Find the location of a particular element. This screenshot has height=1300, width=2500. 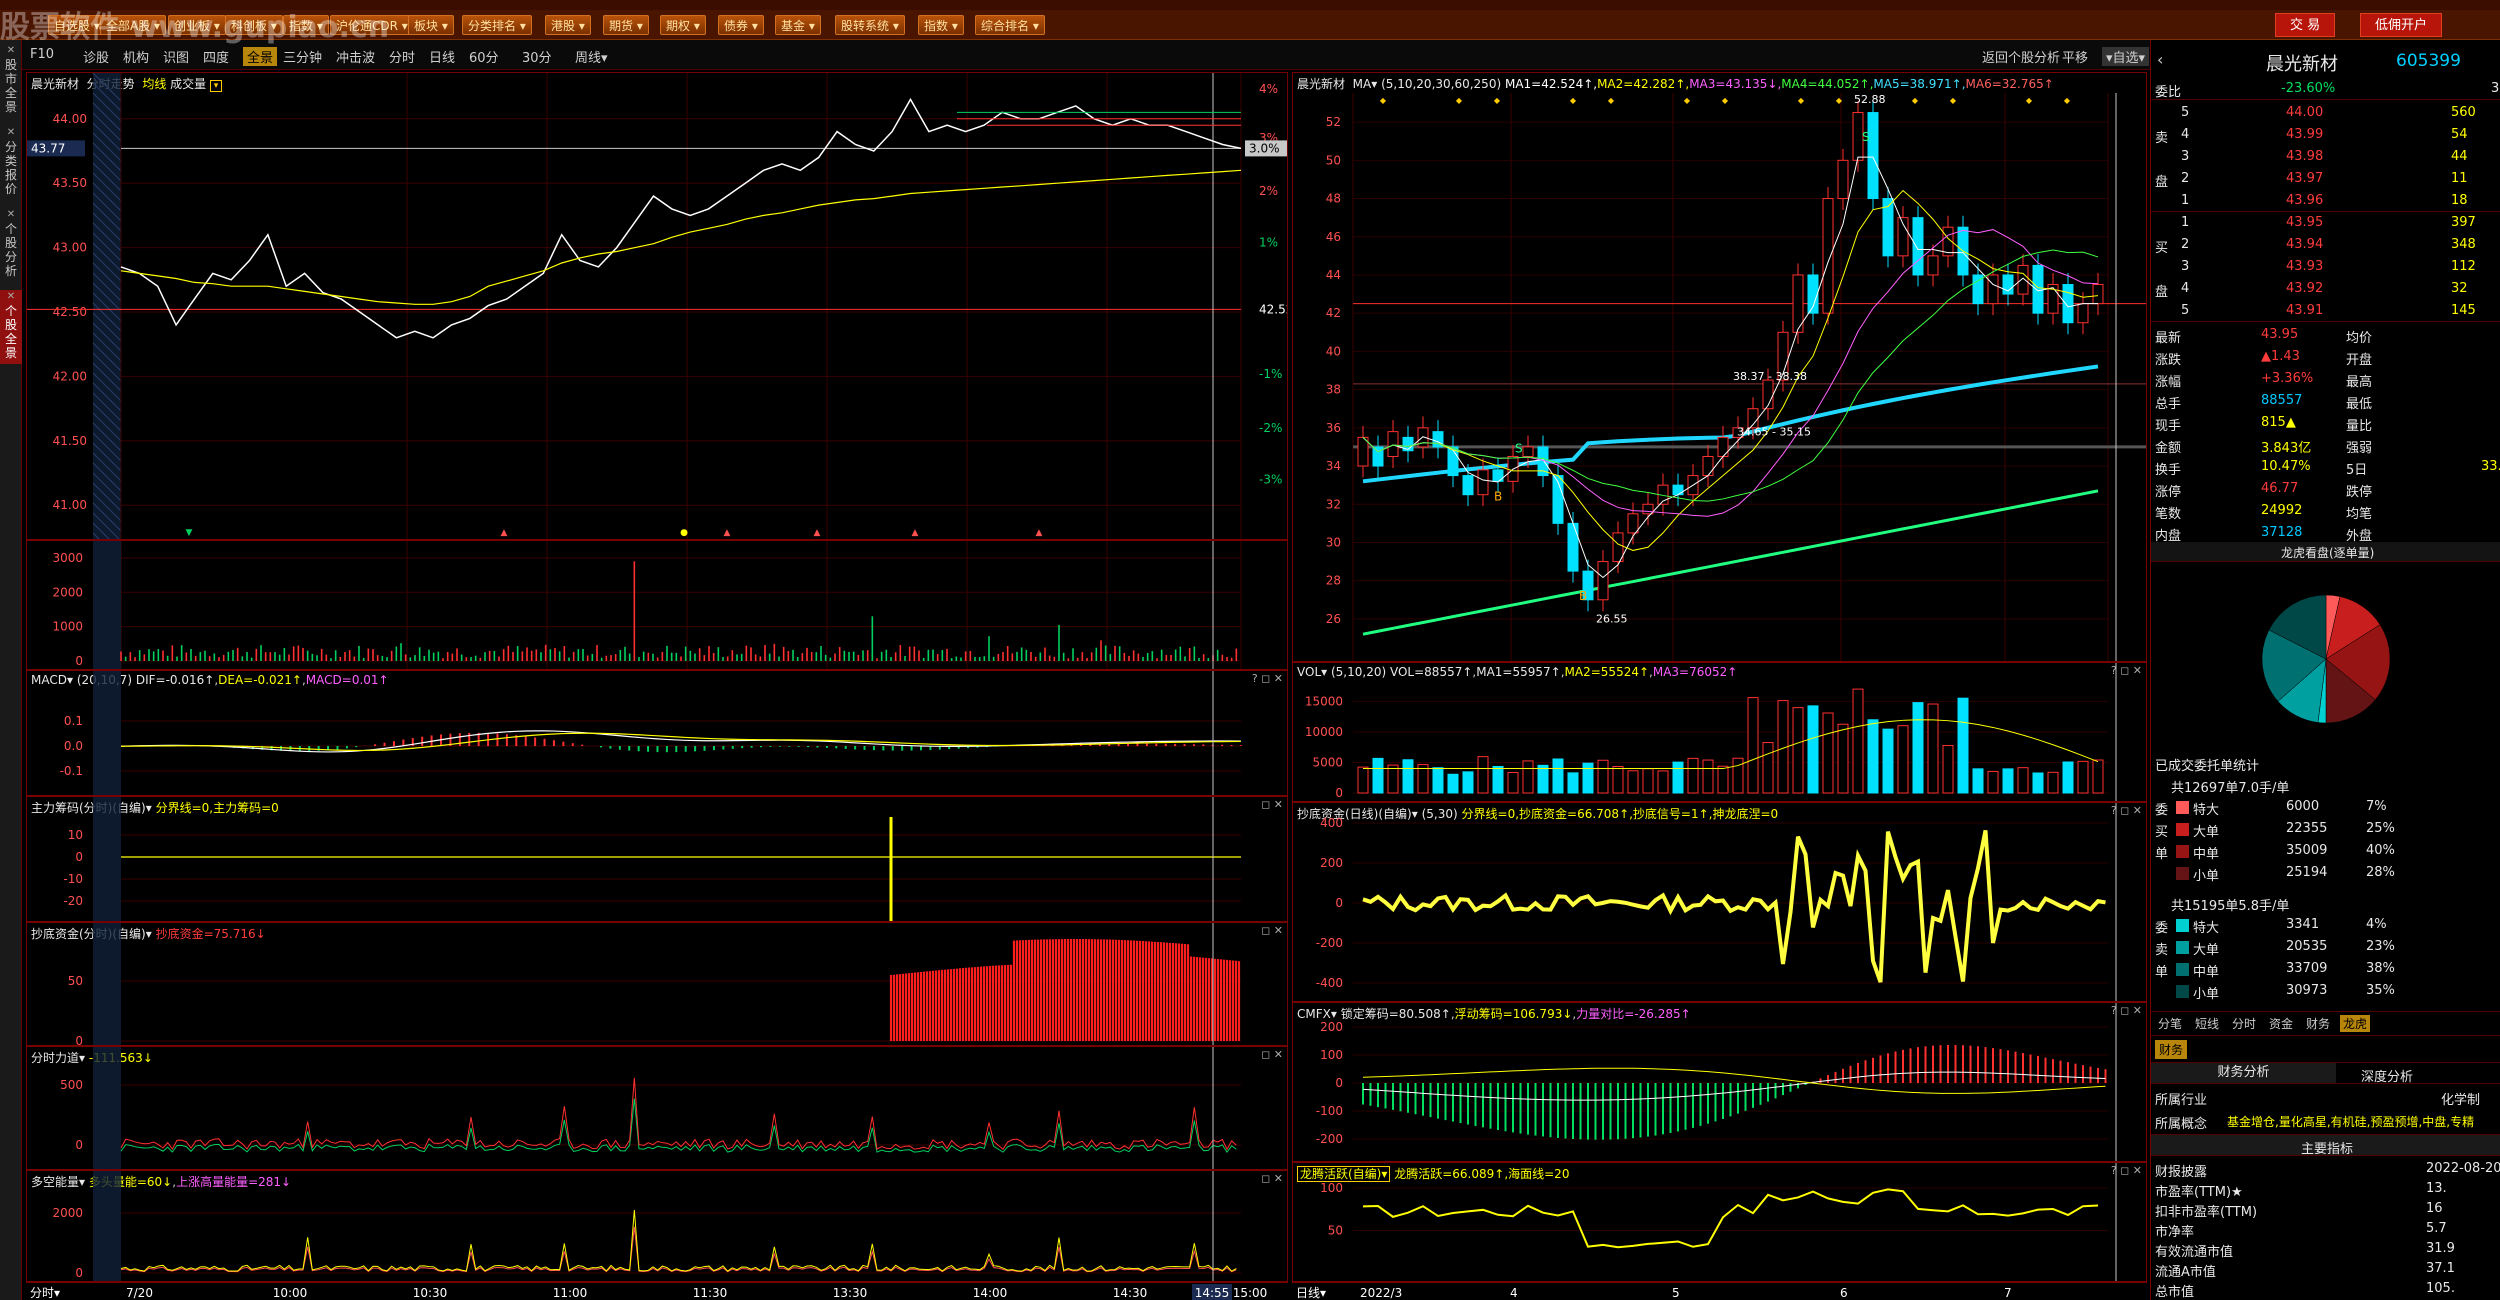

side-label: 盘 is located at coordinates (2162, 292).